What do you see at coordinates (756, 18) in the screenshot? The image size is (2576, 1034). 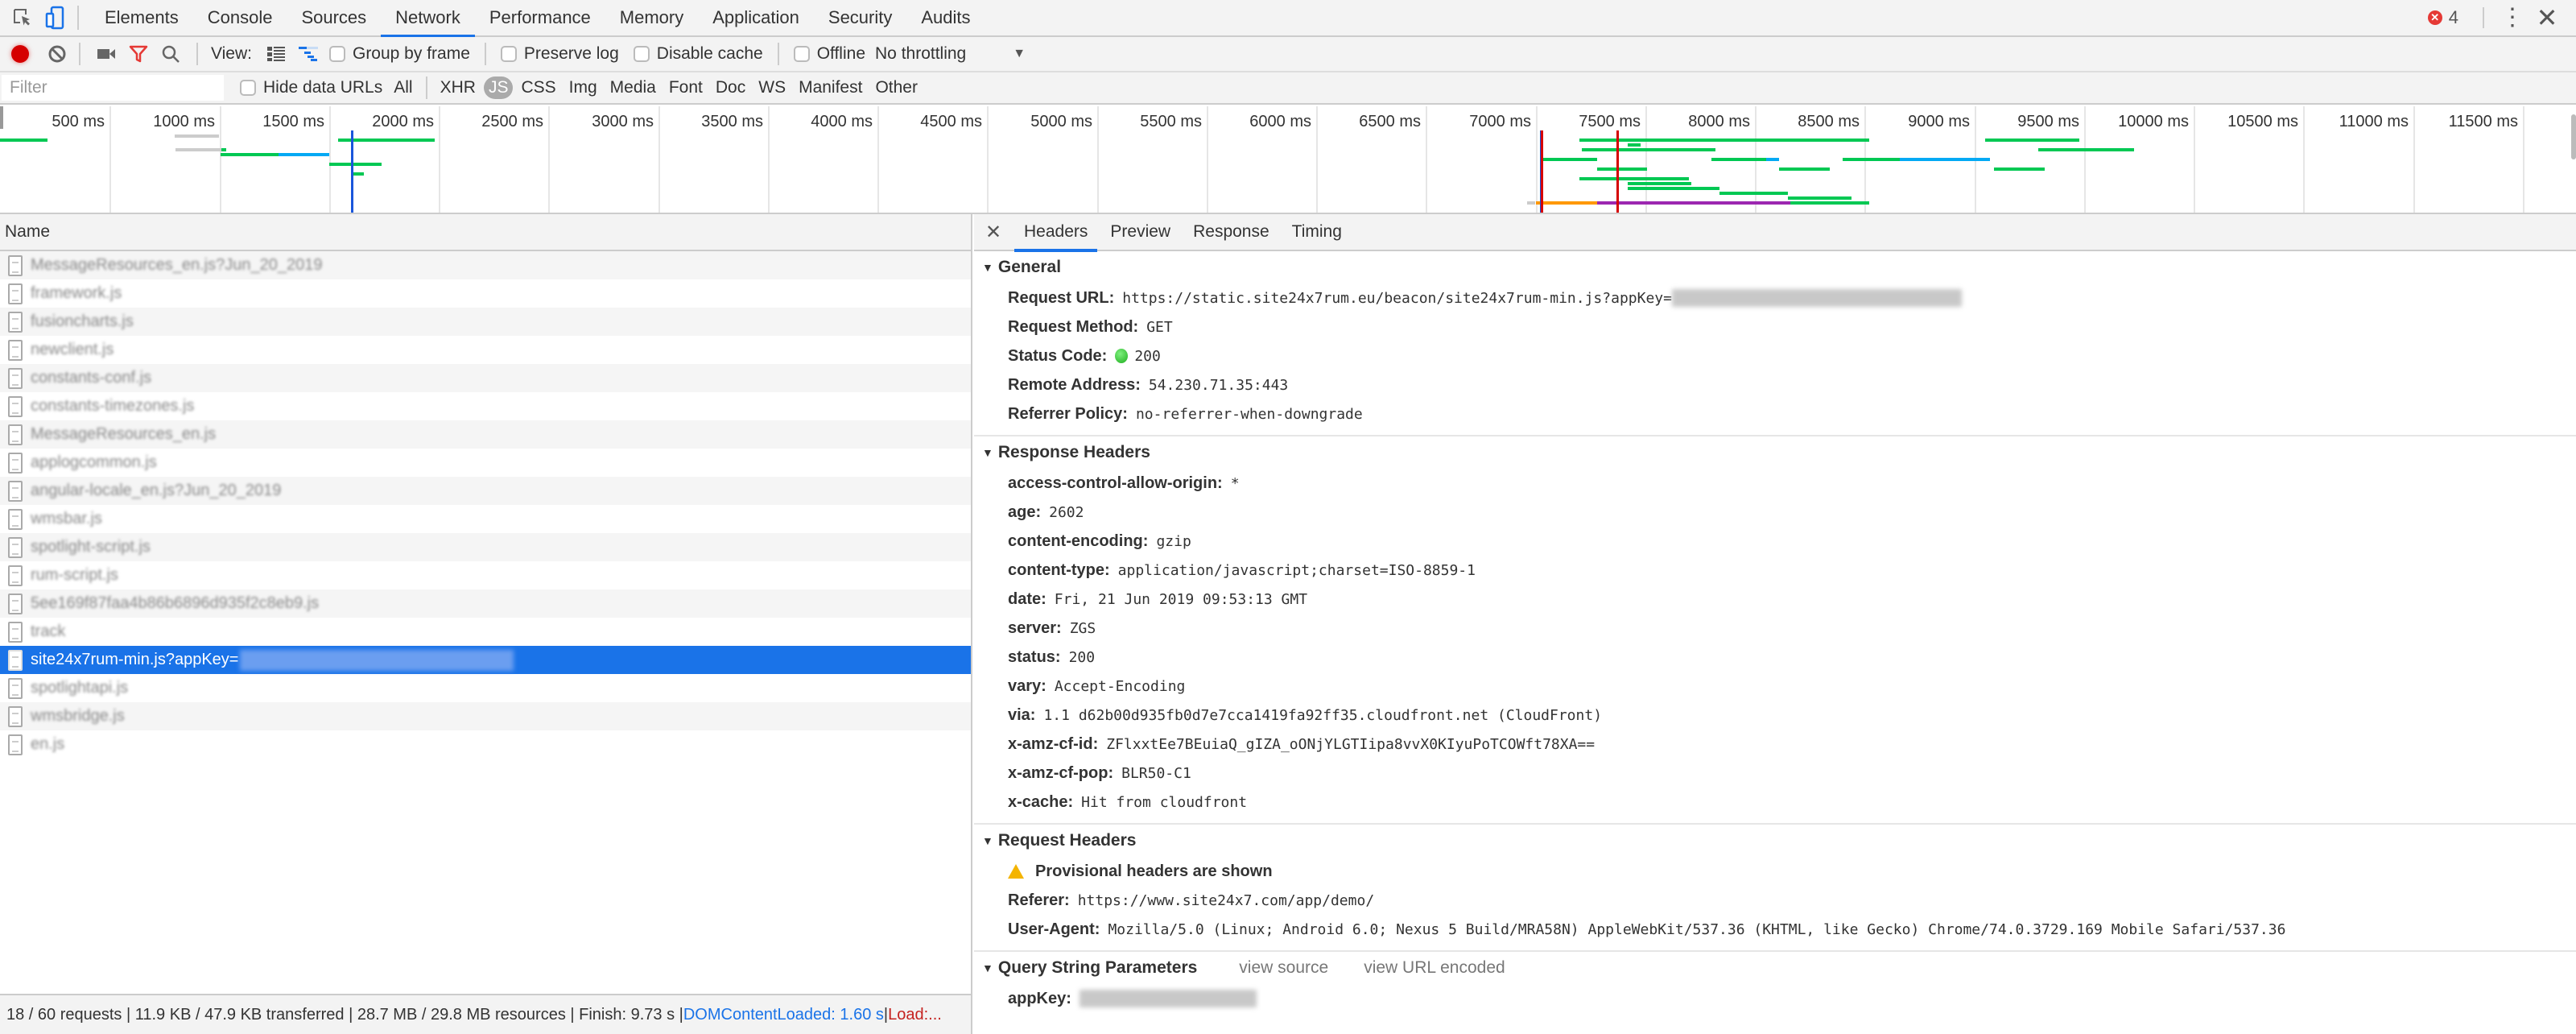 I see `tab-application: Application` at bounding box center [756, 18].